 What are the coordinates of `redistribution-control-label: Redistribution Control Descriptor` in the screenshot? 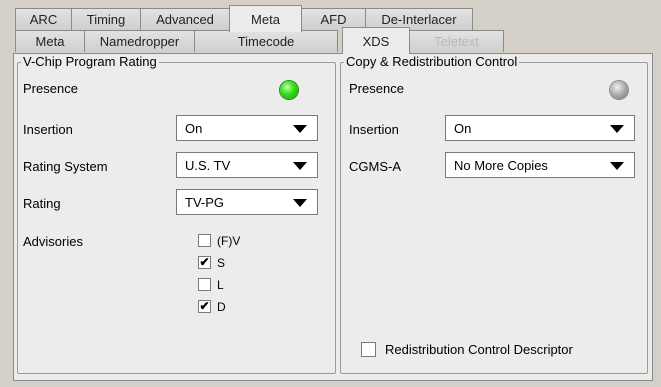 It's located at (479, 349).